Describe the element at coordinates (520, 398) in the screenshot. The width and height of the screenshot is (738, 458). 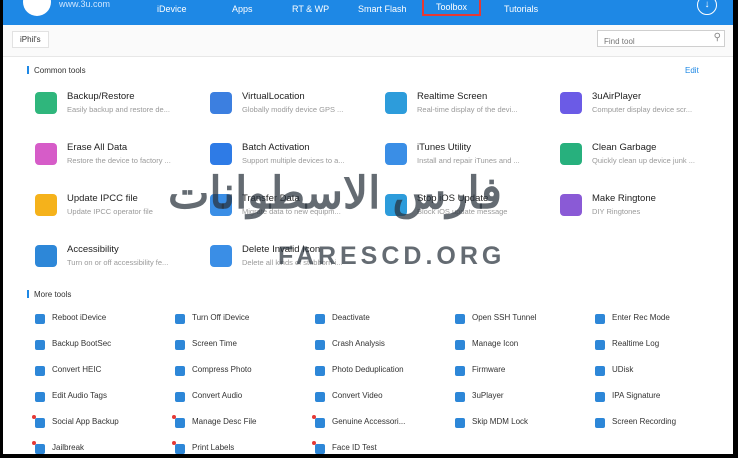
I see `more-tool-3uplayer: 3uPlayer` at that location.